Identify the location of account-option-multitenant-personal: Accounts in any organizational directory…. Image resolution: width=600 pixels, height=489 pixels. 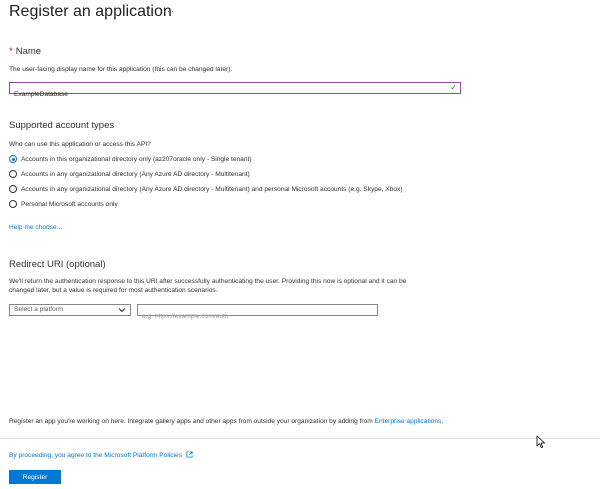
(206, 189).